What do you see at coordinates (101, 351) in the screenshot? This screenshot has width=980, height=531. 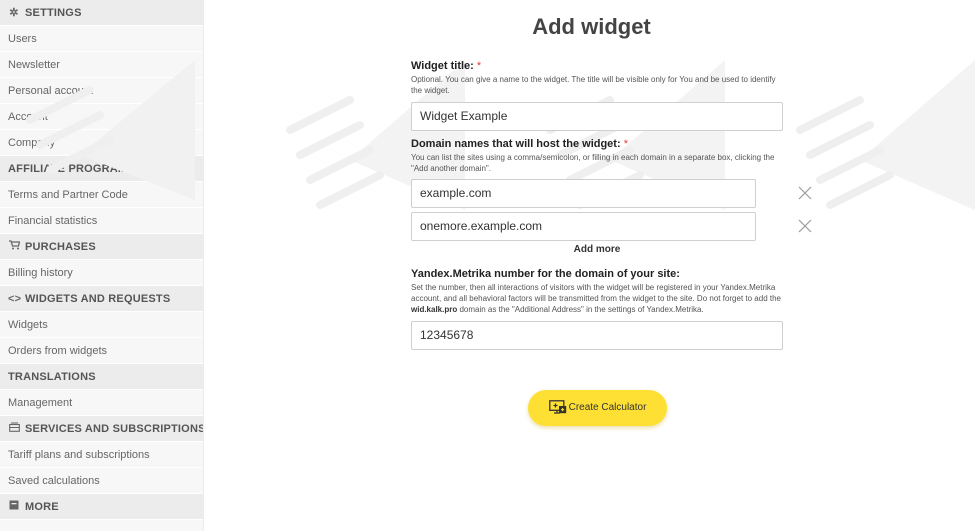 I see `sidebar-item-orders-from-widgets: Orders from widgets` at bounding box center [101, 351].